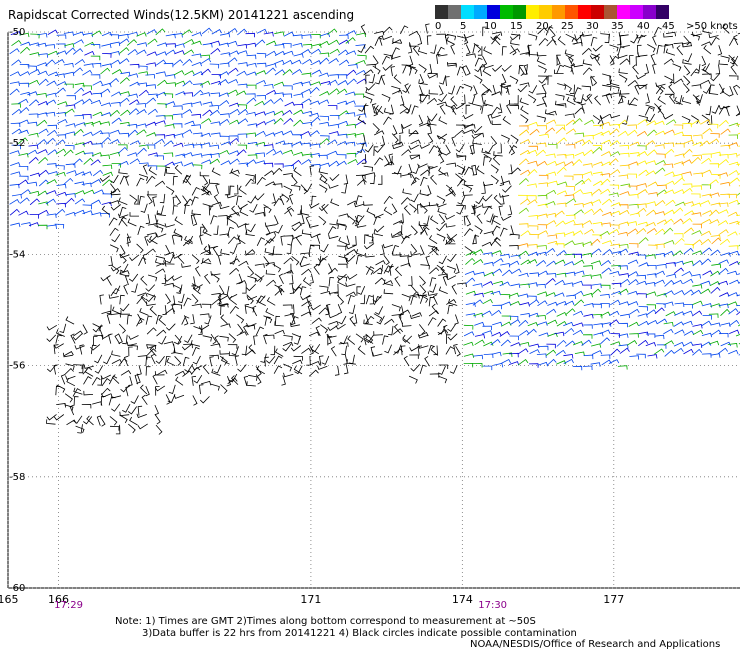  I want to click on x-tick-label: 171, so click(310, 599).